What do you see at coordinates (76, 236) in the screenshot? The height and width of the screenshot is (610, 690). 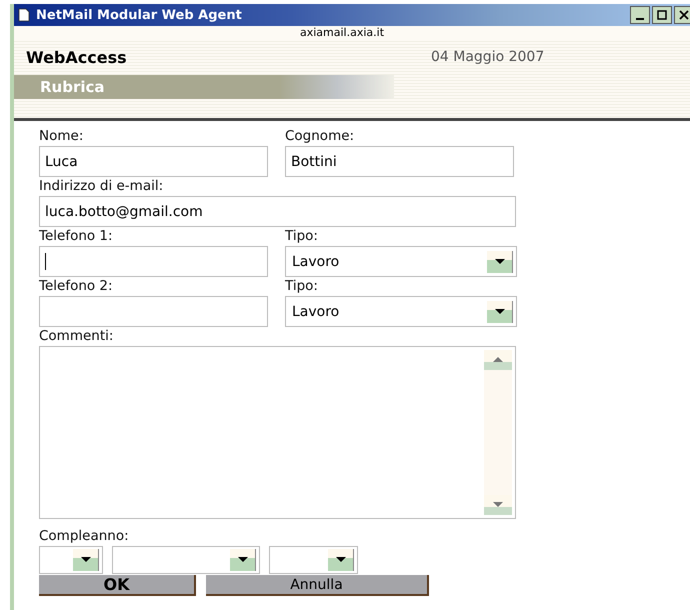 I see `field-label: Telefono 1:` at bounding box center [76, 236].